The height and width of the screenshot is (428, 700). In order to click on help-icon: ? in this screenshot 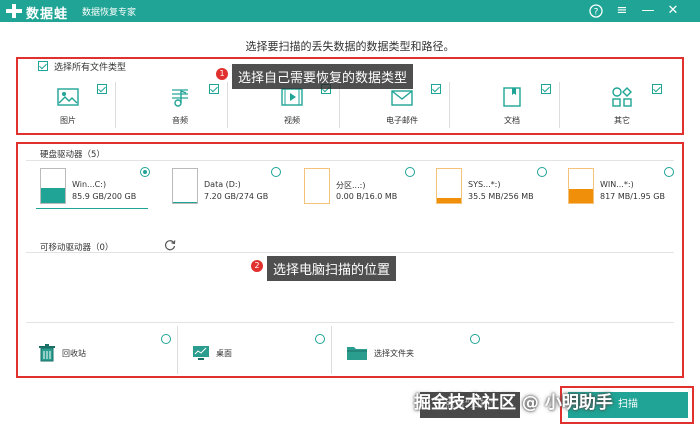, I will do `click(596, 11)`.